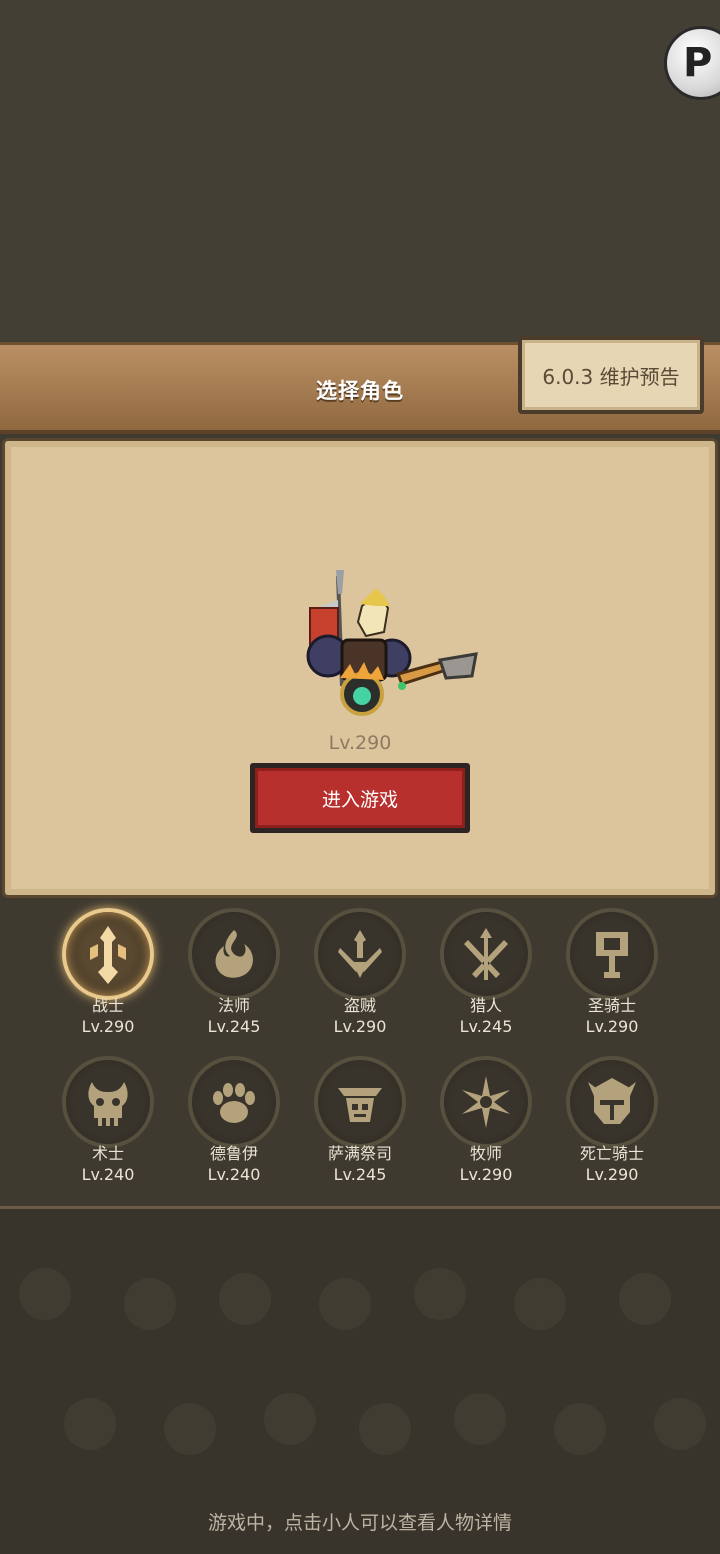  Describe the element at coordinates (360, 798) in the screenshot. I see `enter-game-button: 进入游戏` at that location.